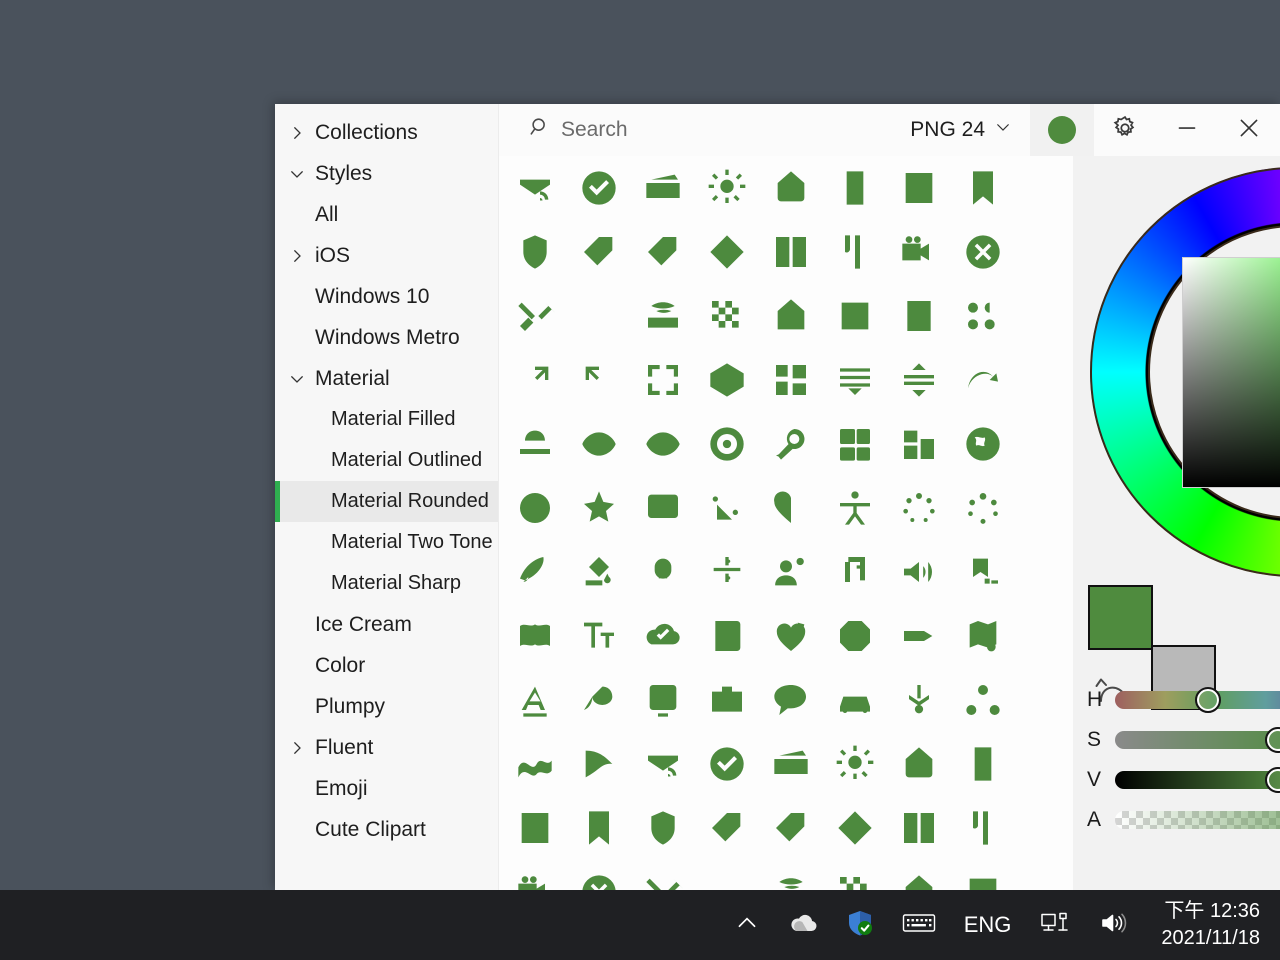 The width and height of the screenshot is (1280, 960). I want to click on movie-camera-icon, so click(535, 316).